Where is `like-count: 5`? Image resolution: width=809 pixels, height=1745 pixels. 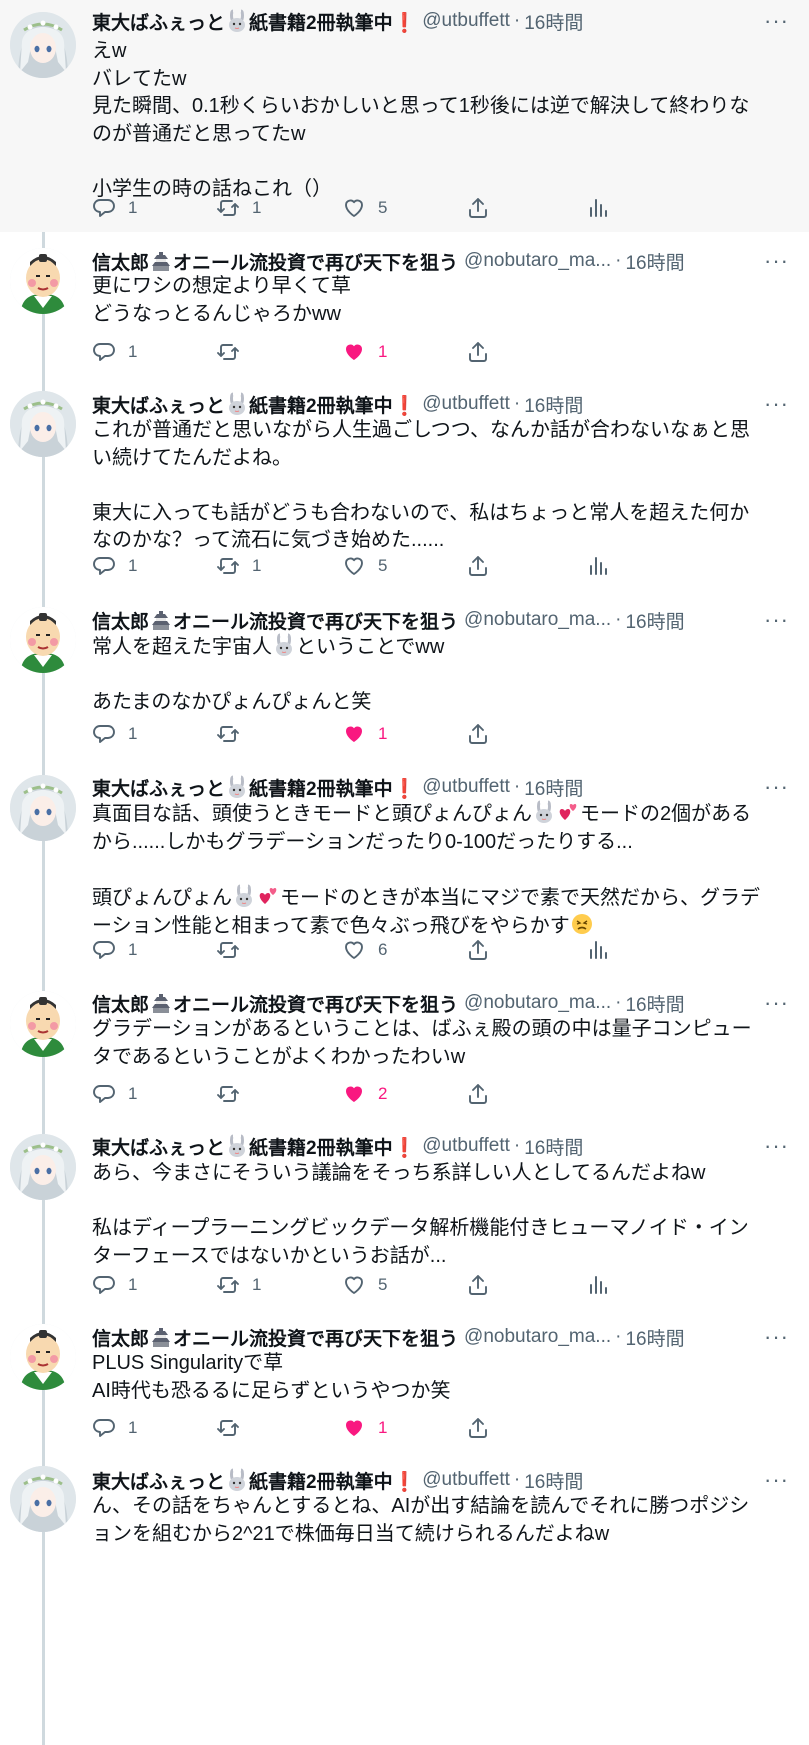 like-count: 5 is located at coordinates (383, 1284).